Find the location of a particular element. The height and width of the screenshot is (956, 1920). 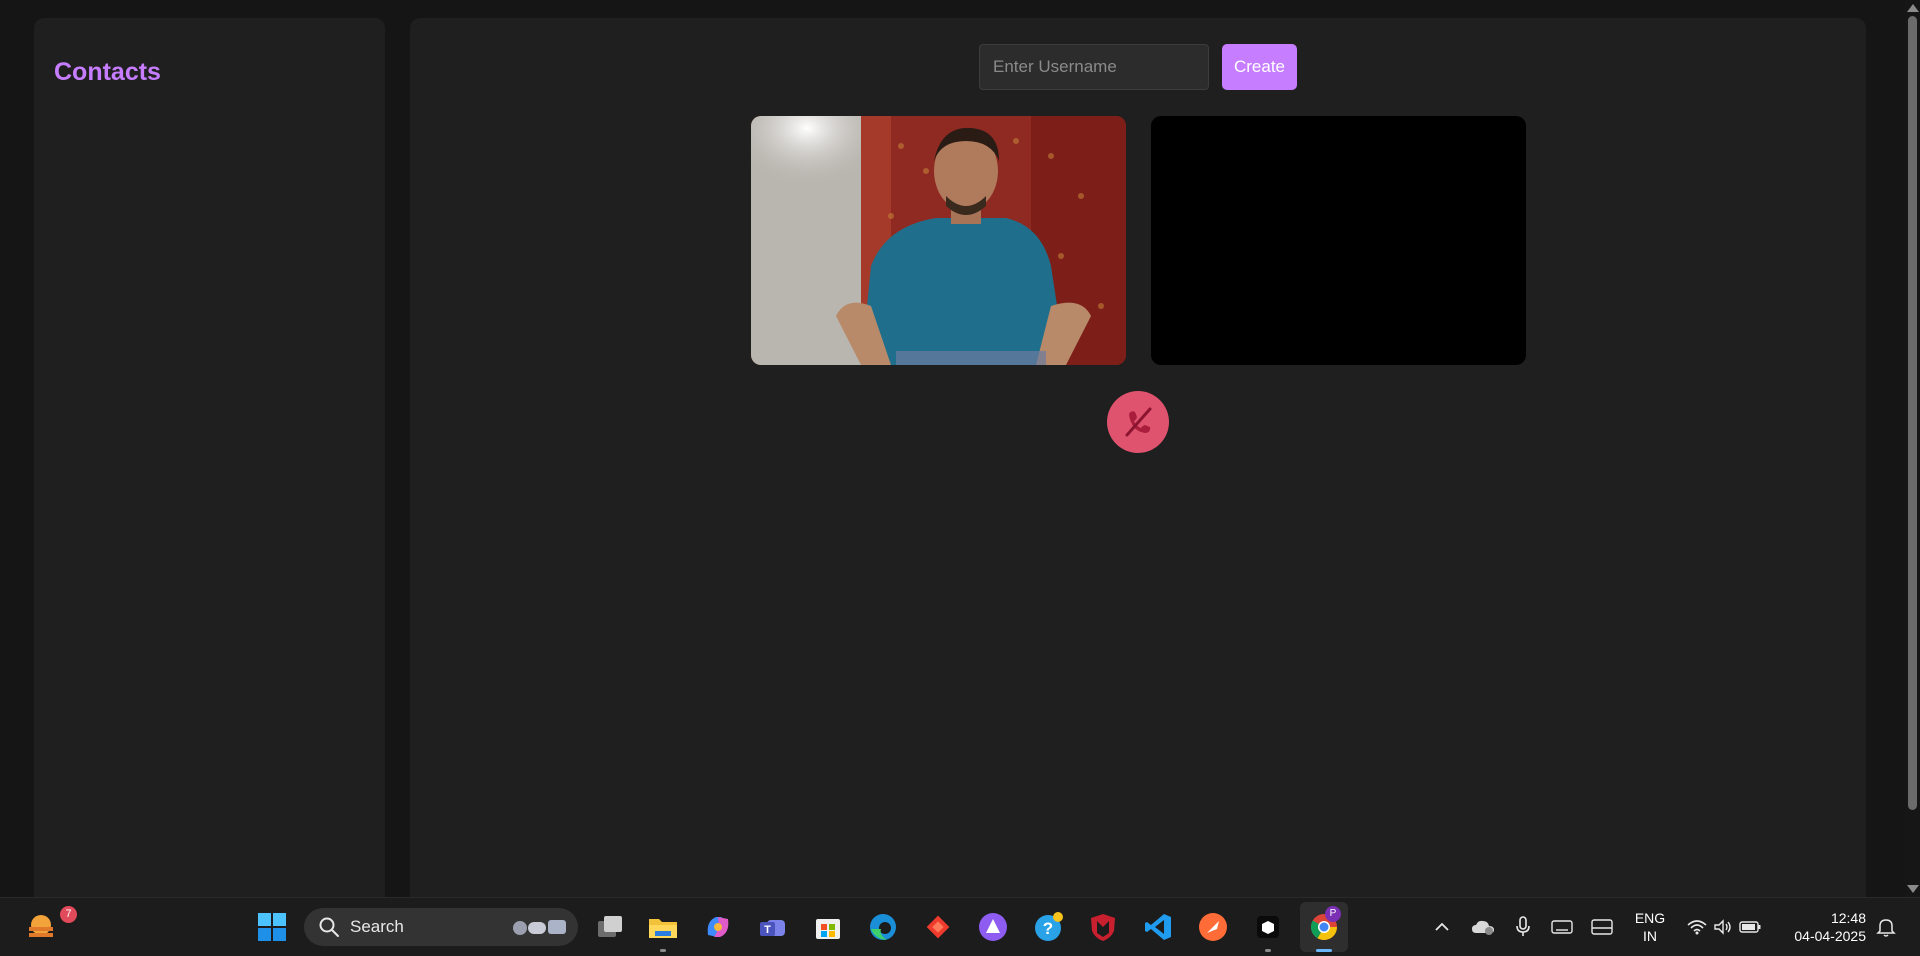

local-video is located at coordinates (938, 240).